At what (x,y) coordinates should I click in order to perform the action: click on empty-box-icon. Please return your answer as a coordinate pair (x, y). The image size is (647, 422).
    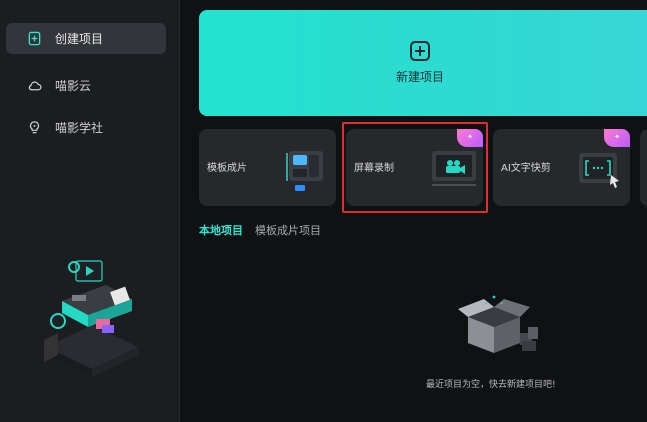
    Looking at the image, I should click on (498, 324).